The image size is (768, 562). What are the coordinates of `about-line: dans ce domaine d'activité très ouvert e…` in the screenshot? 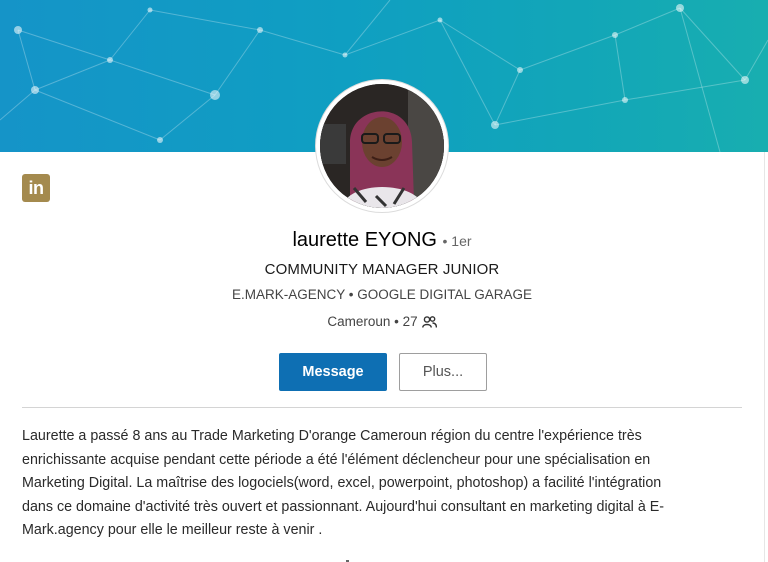 It's located at (343, 506).